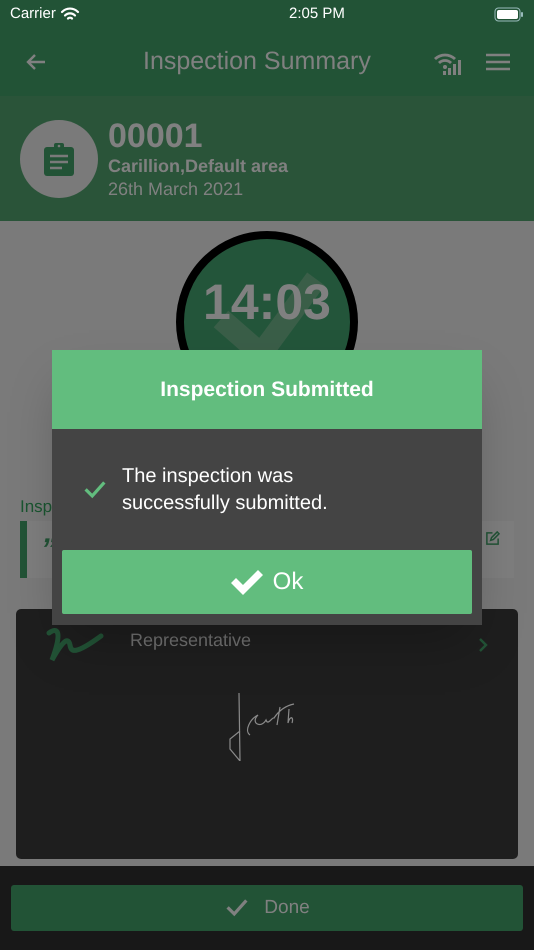 The image size is (534, 950). What do you see at coordinates (267, 302) in the screenshot?
I see `time-label: 14:03` at bounding box center [267, 302].